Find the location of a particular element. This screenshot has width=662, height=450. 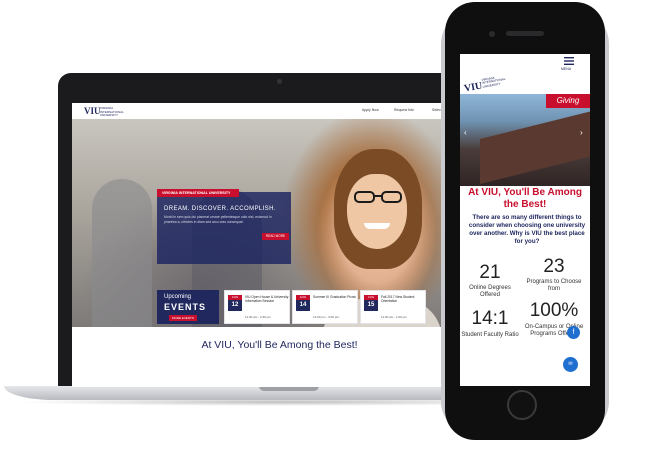

mobile-logo-mark: VIU is located at coordinates (473, 87).